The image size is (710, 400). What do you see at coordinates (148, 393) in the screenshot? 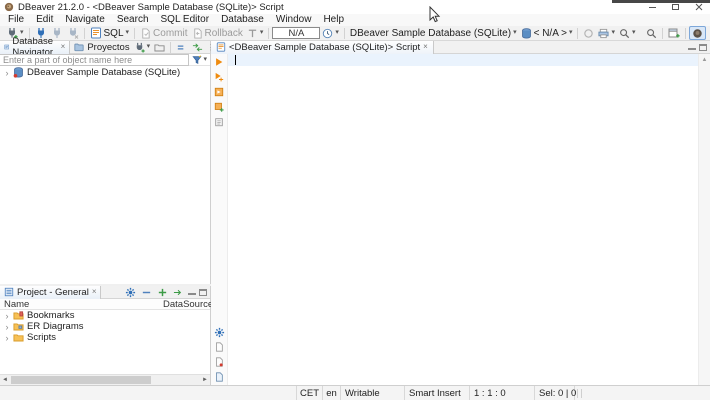
I see `statusbar-spacer` at bounding box center [148, 393].